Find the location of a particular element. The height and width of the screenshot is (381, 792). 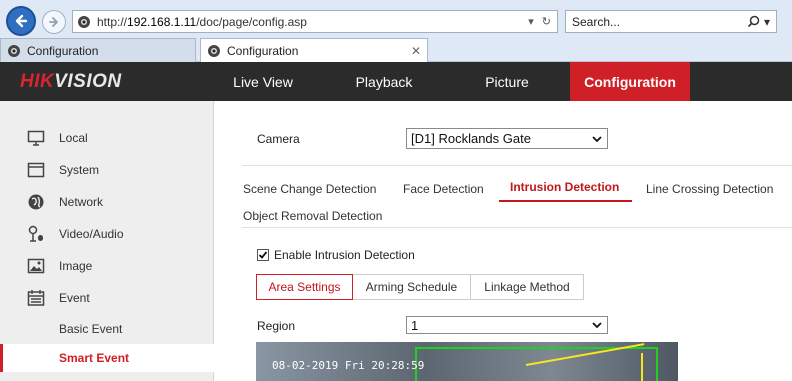

sidebar-item-video-audio: Video/Audio is located at coordinates (107, 234).